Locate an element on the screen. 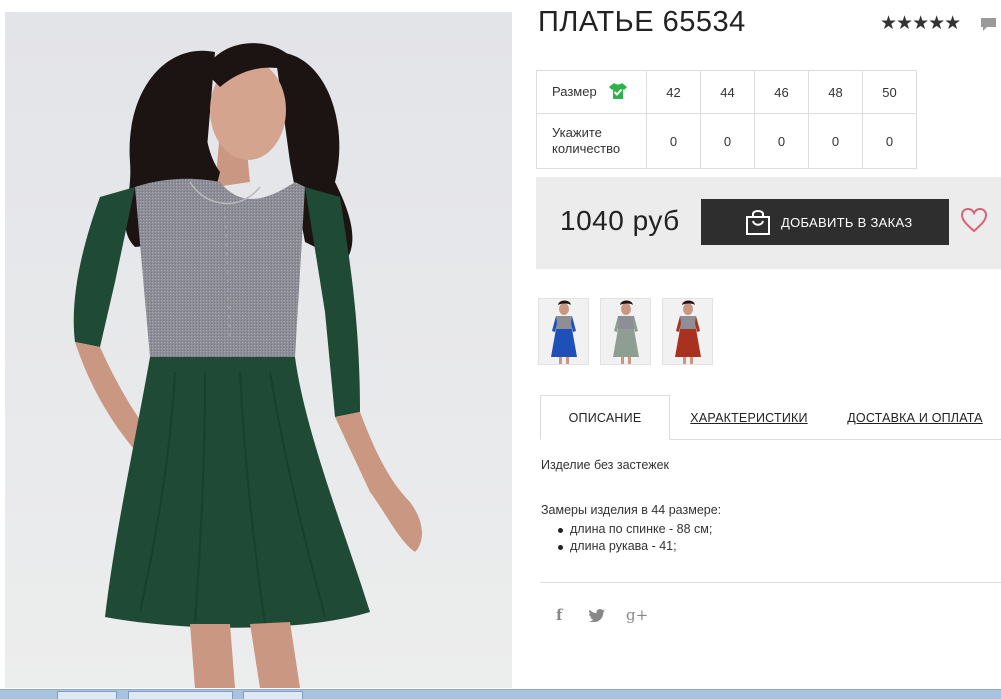  quantity-label-line2: количество is located at coordinates (586, 148).